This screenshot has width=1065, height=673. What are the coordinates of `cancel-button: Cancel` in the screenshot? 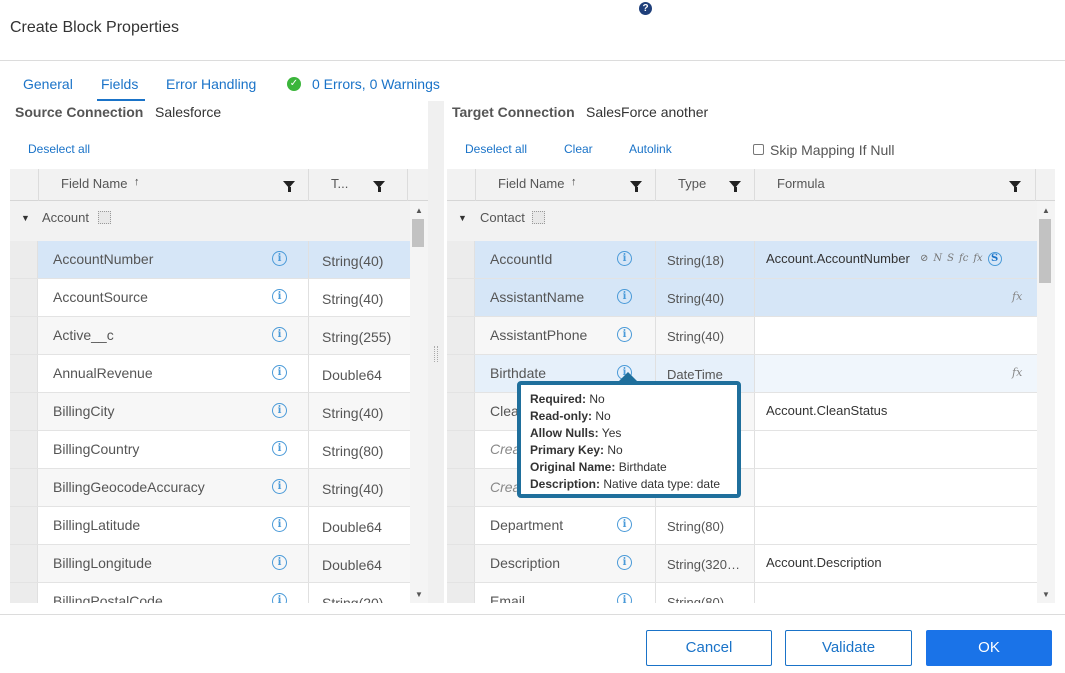 It's located at (709, 648).